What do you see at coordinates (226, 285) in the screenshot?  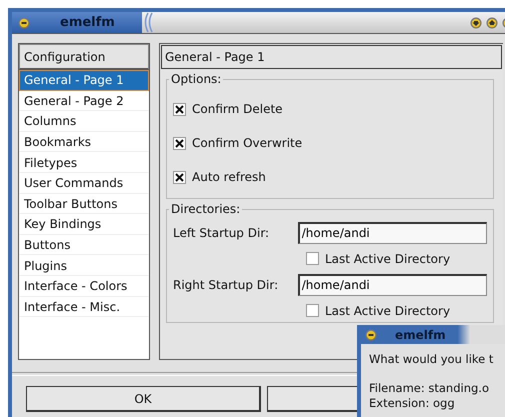 I see `field-label: Right Startup Dir:` at bounding box center [226, 285].